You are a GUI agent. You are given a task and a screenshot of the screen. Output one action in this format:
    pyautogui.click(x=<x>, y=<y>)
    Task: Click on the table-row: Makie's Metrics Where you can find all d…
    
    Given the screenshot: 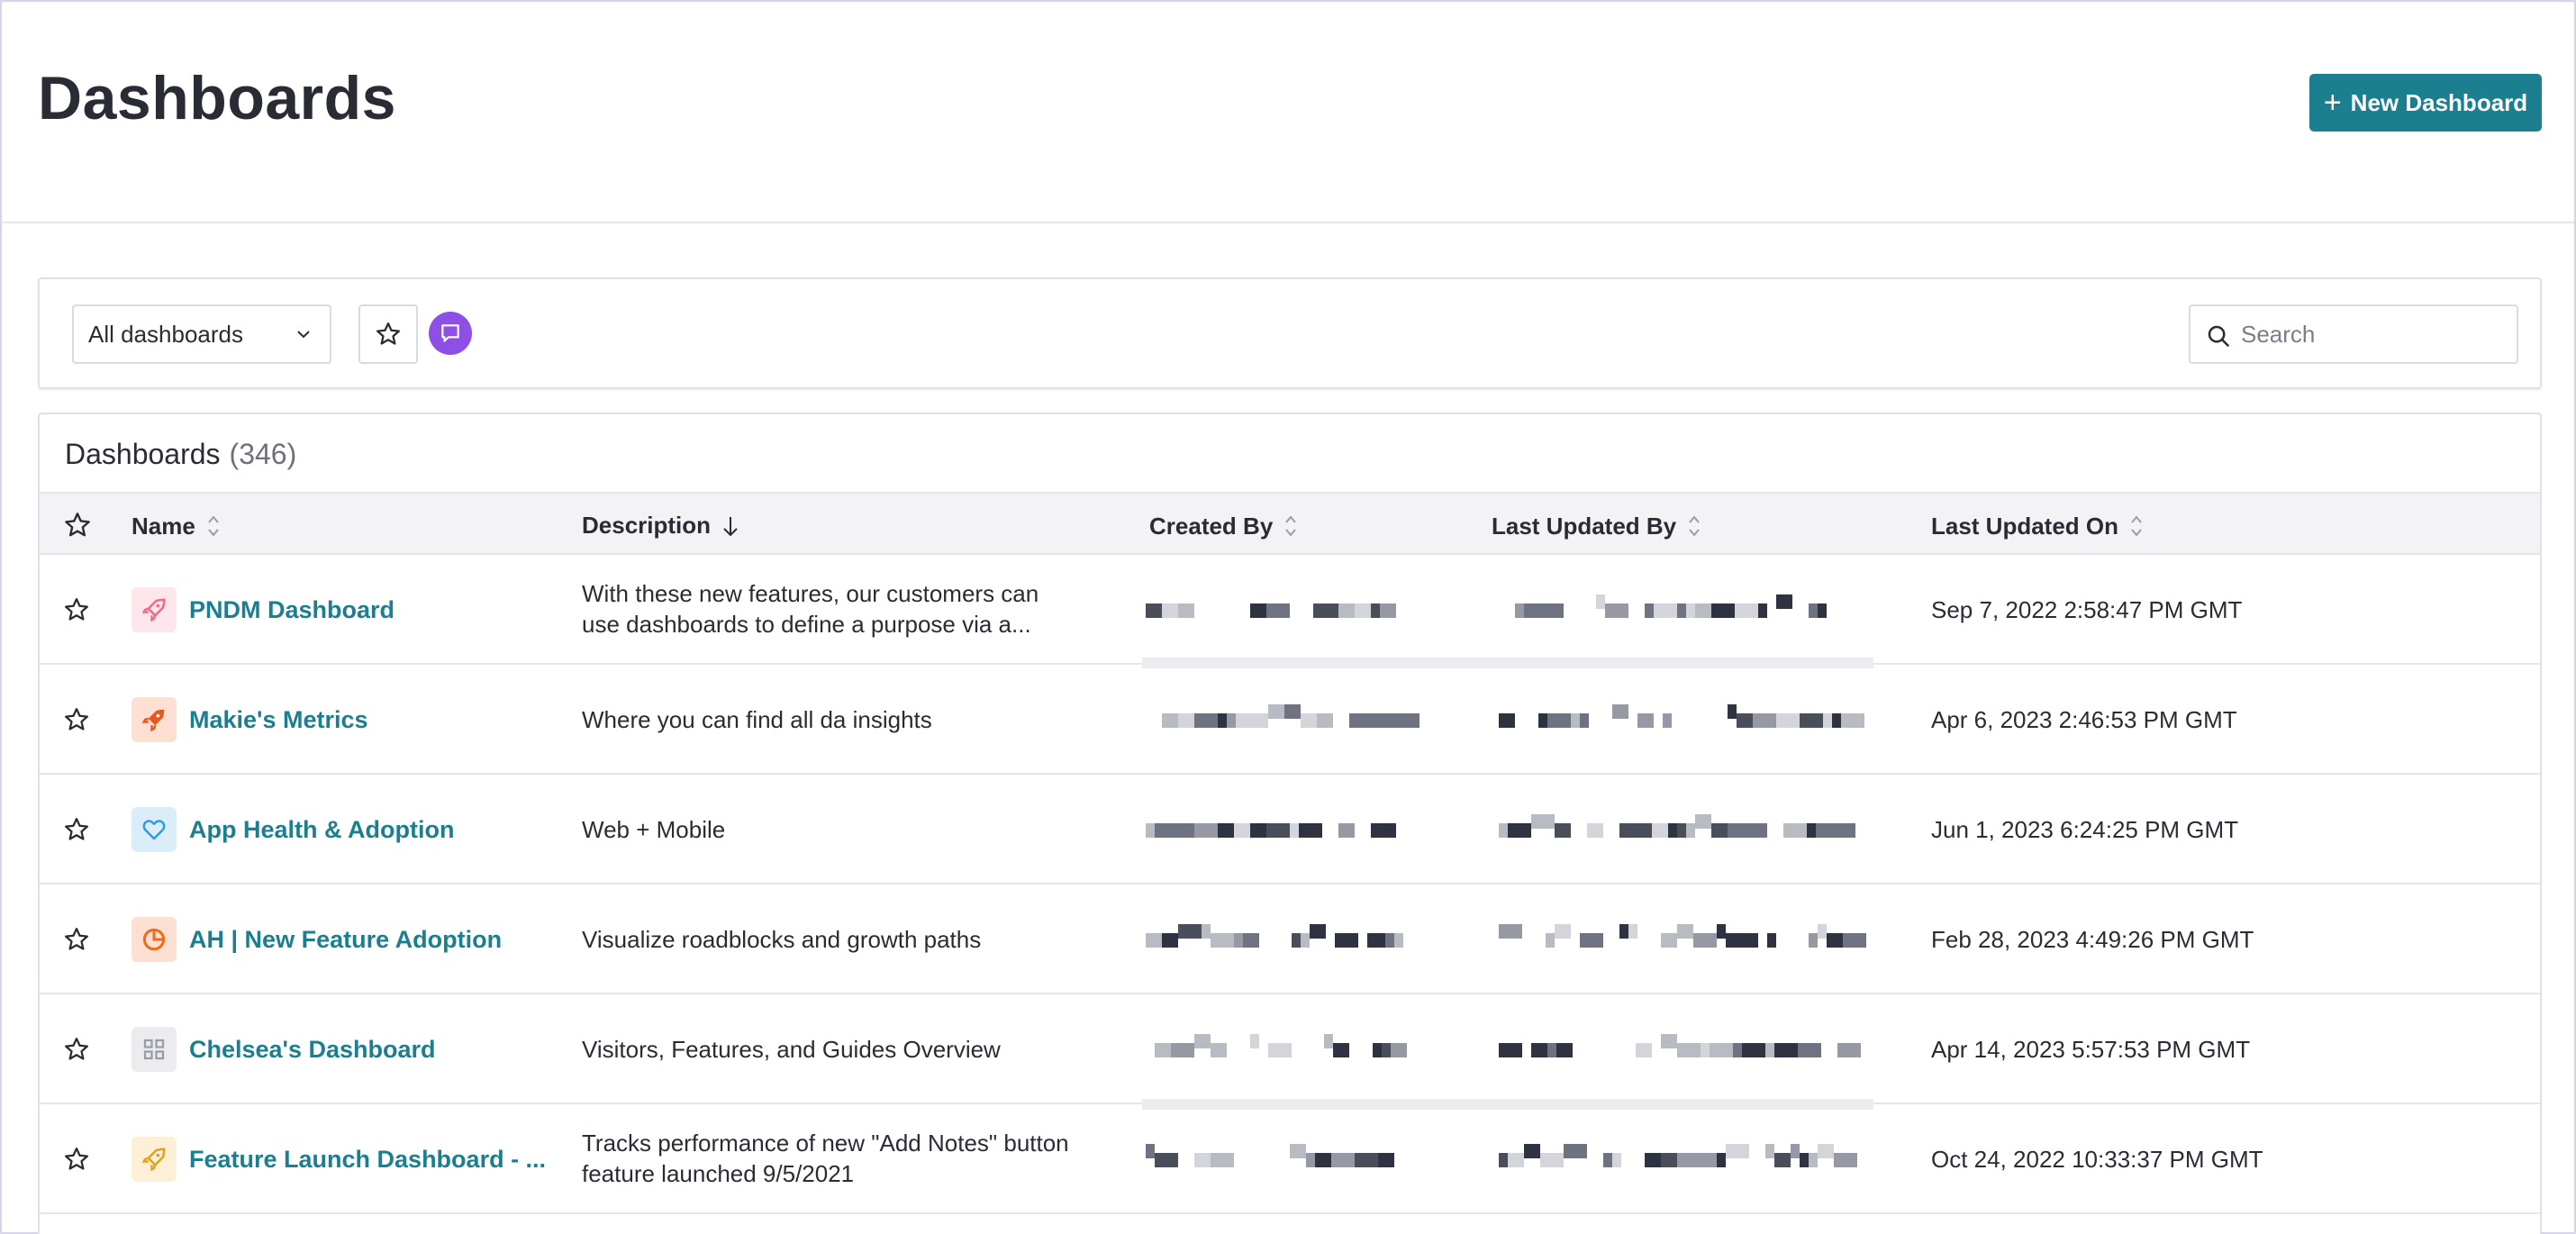 What is the action you would take?
    pyautogui.click(x=1290, y=720)
    